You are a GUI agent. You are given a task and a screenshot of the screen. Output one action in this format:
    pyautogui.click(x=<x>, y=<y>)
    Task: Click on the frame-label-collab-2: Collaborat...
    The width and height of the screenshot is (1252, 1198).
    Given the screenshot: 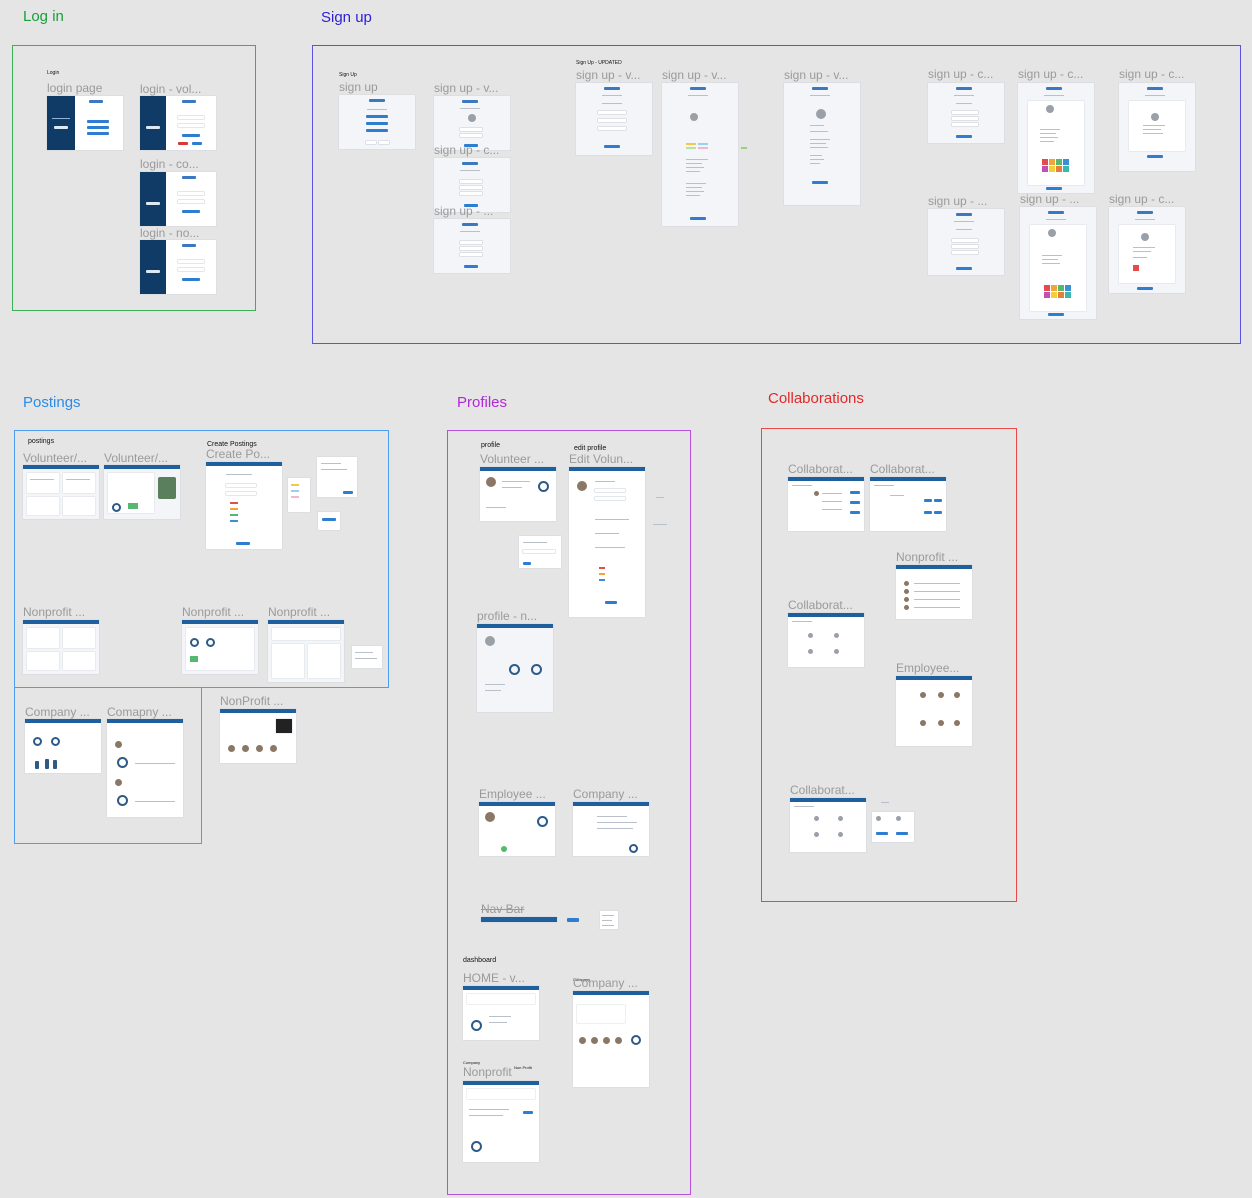 What is the action you would take?
    pyautogui.click(x=902, y=469)
    